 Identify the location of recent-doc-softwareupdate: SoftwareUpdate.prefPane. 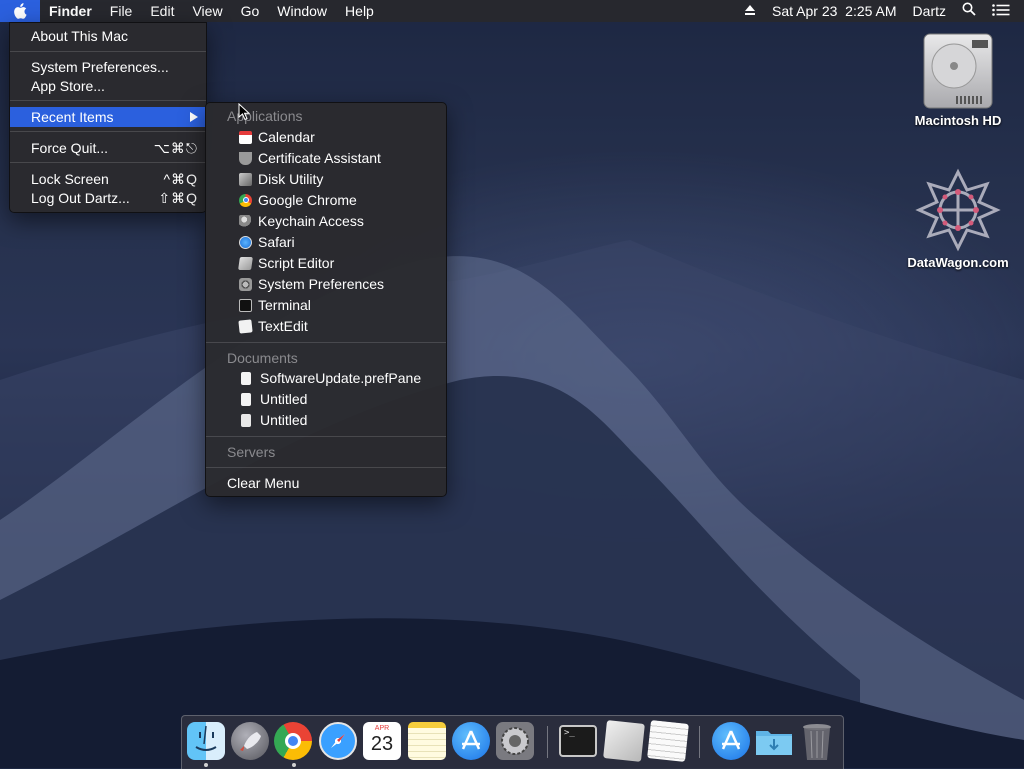
(326, 378).